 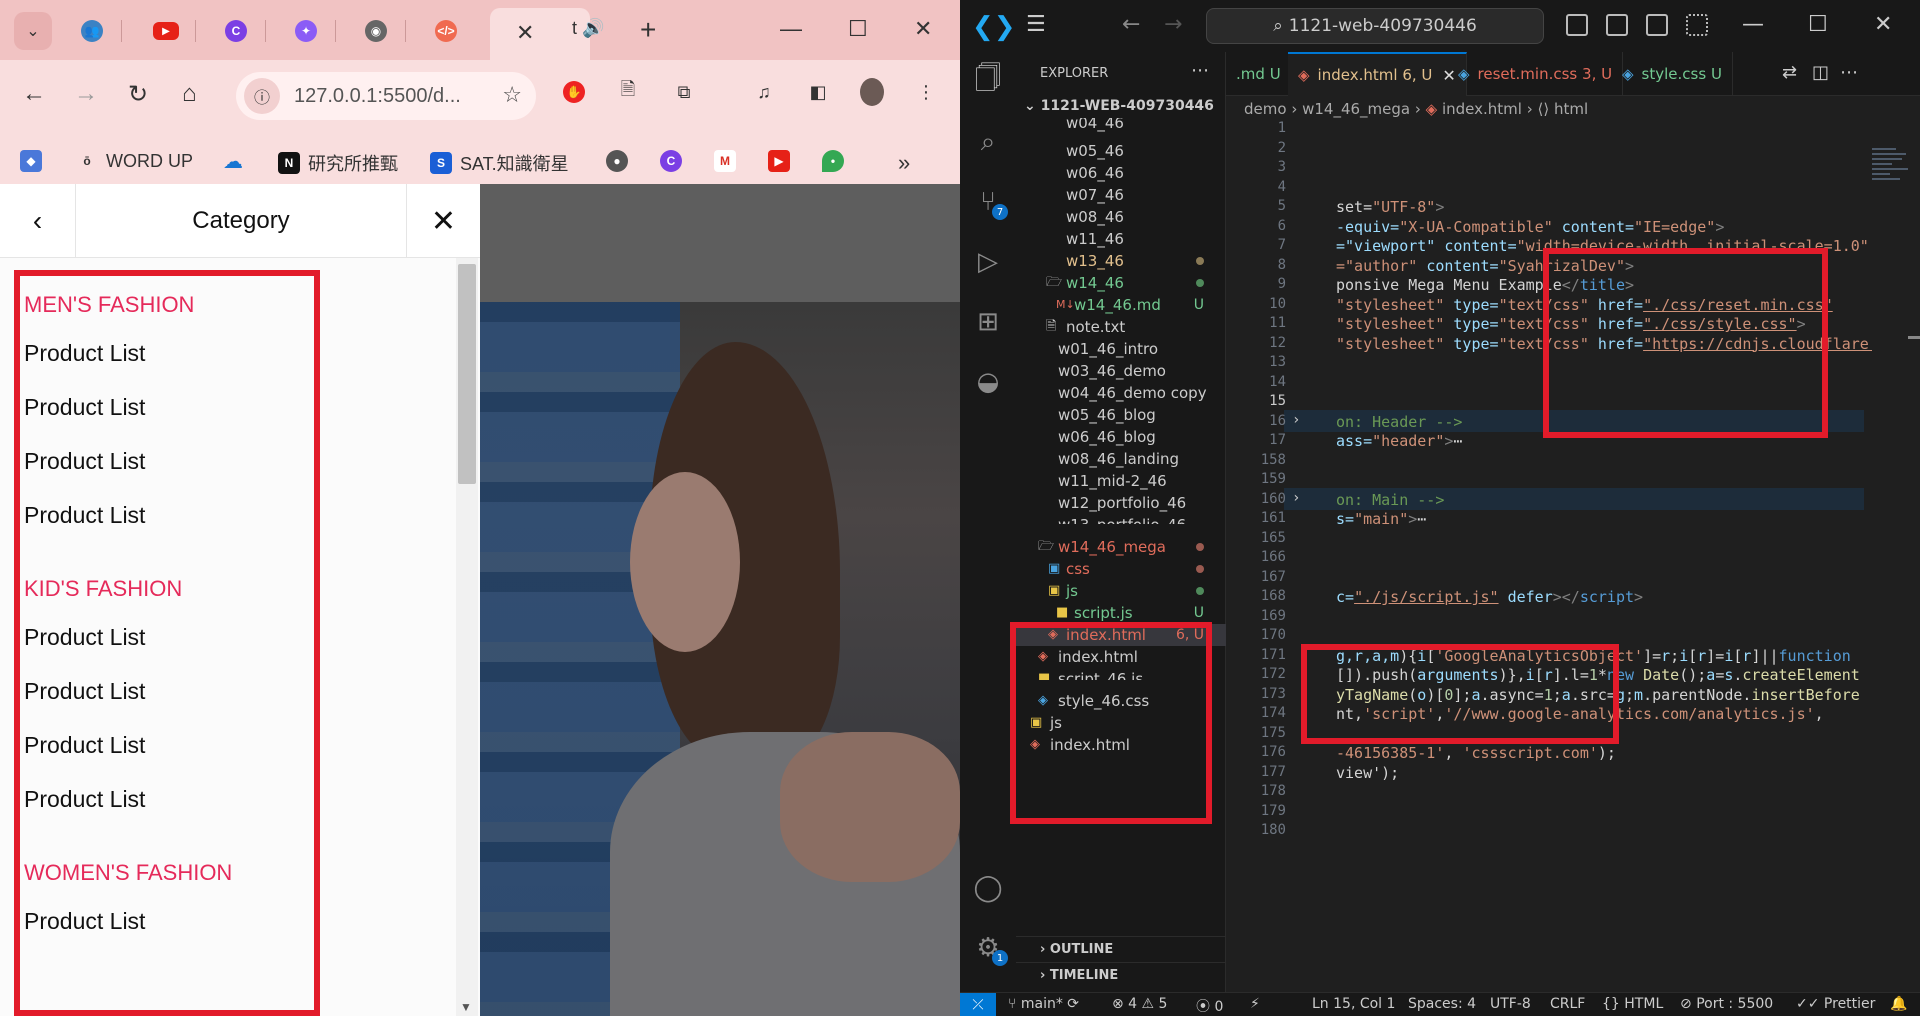 I want to click on tree-item: w07_46, so click(x=1121, y=195).